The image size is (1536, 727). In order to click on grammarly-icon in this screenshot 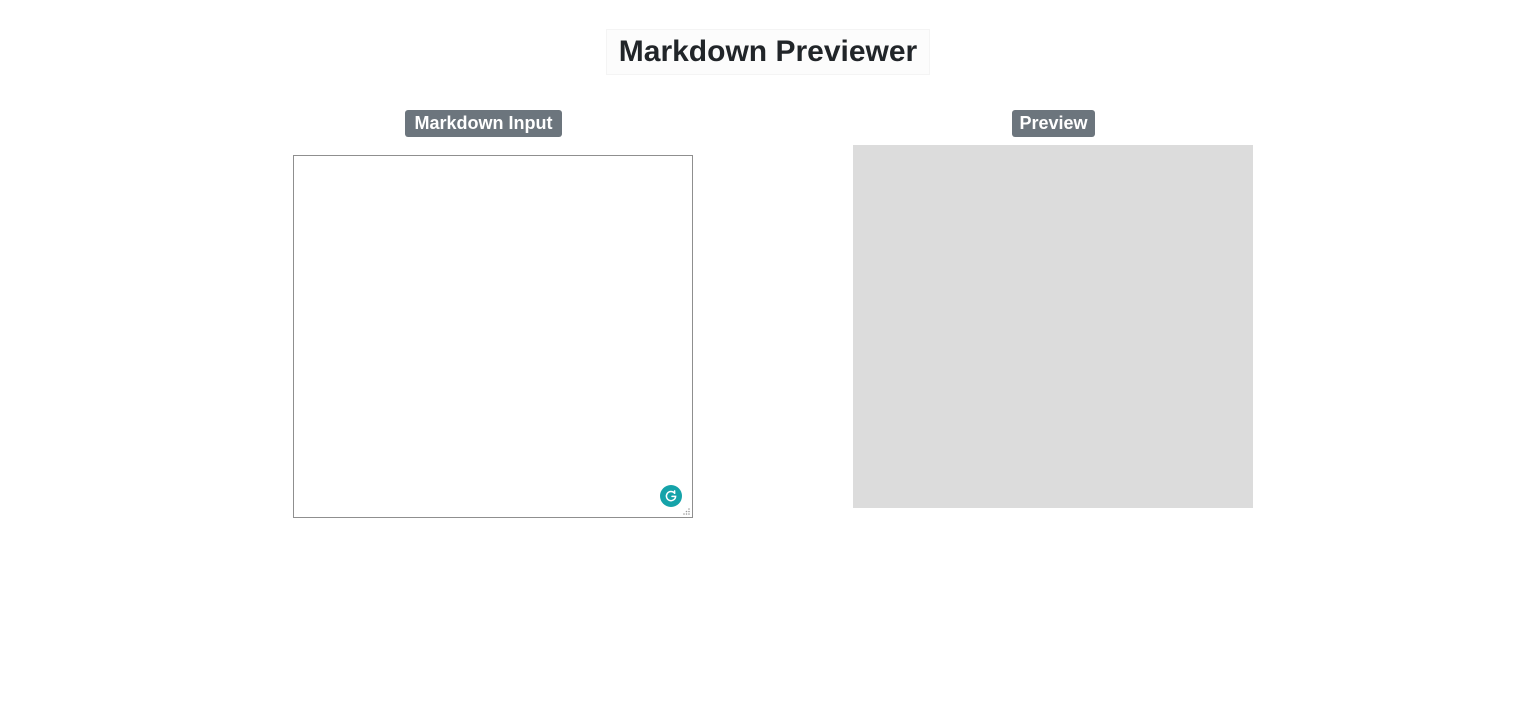, I will do `click(671, 496)`.